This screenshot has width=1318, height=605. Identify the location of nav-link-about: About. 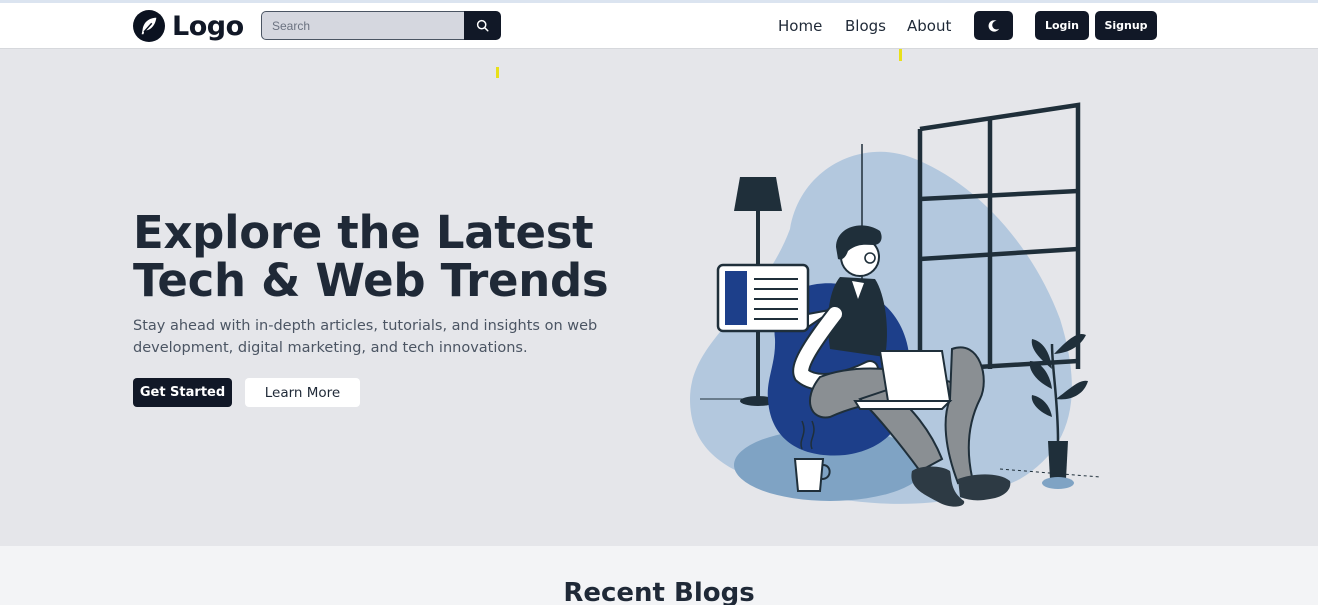
(929, 26).